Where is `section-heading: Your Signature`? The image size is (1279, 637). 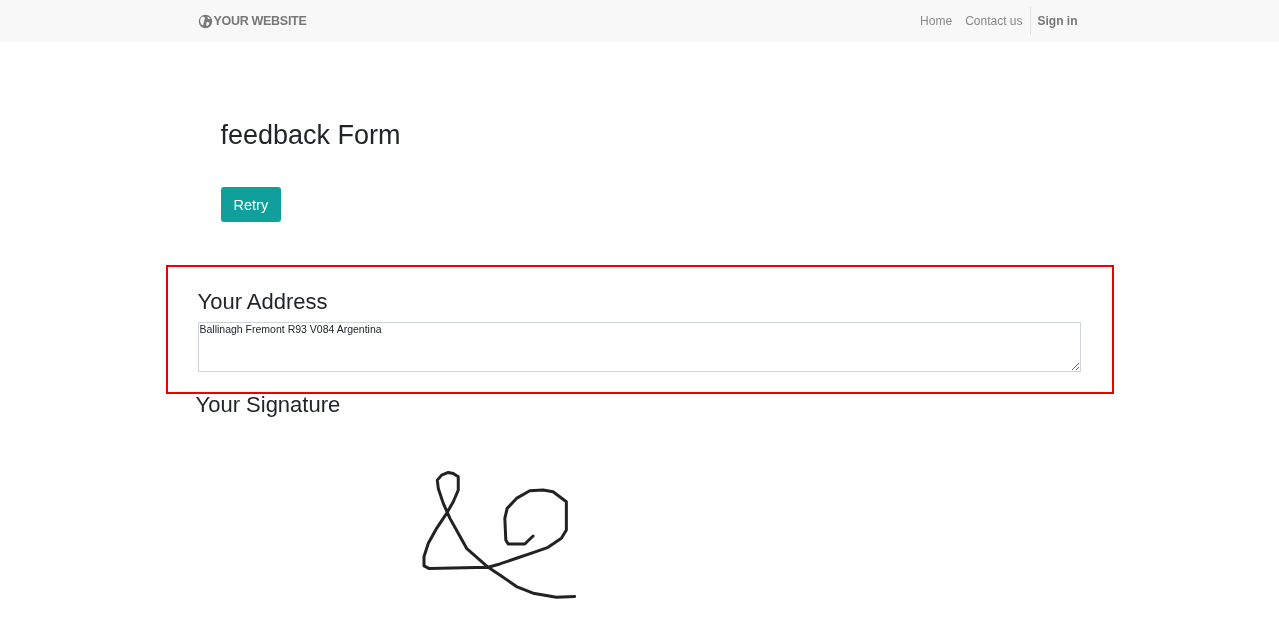 section-heading: Your Signature is located at coordinates (268, 405).